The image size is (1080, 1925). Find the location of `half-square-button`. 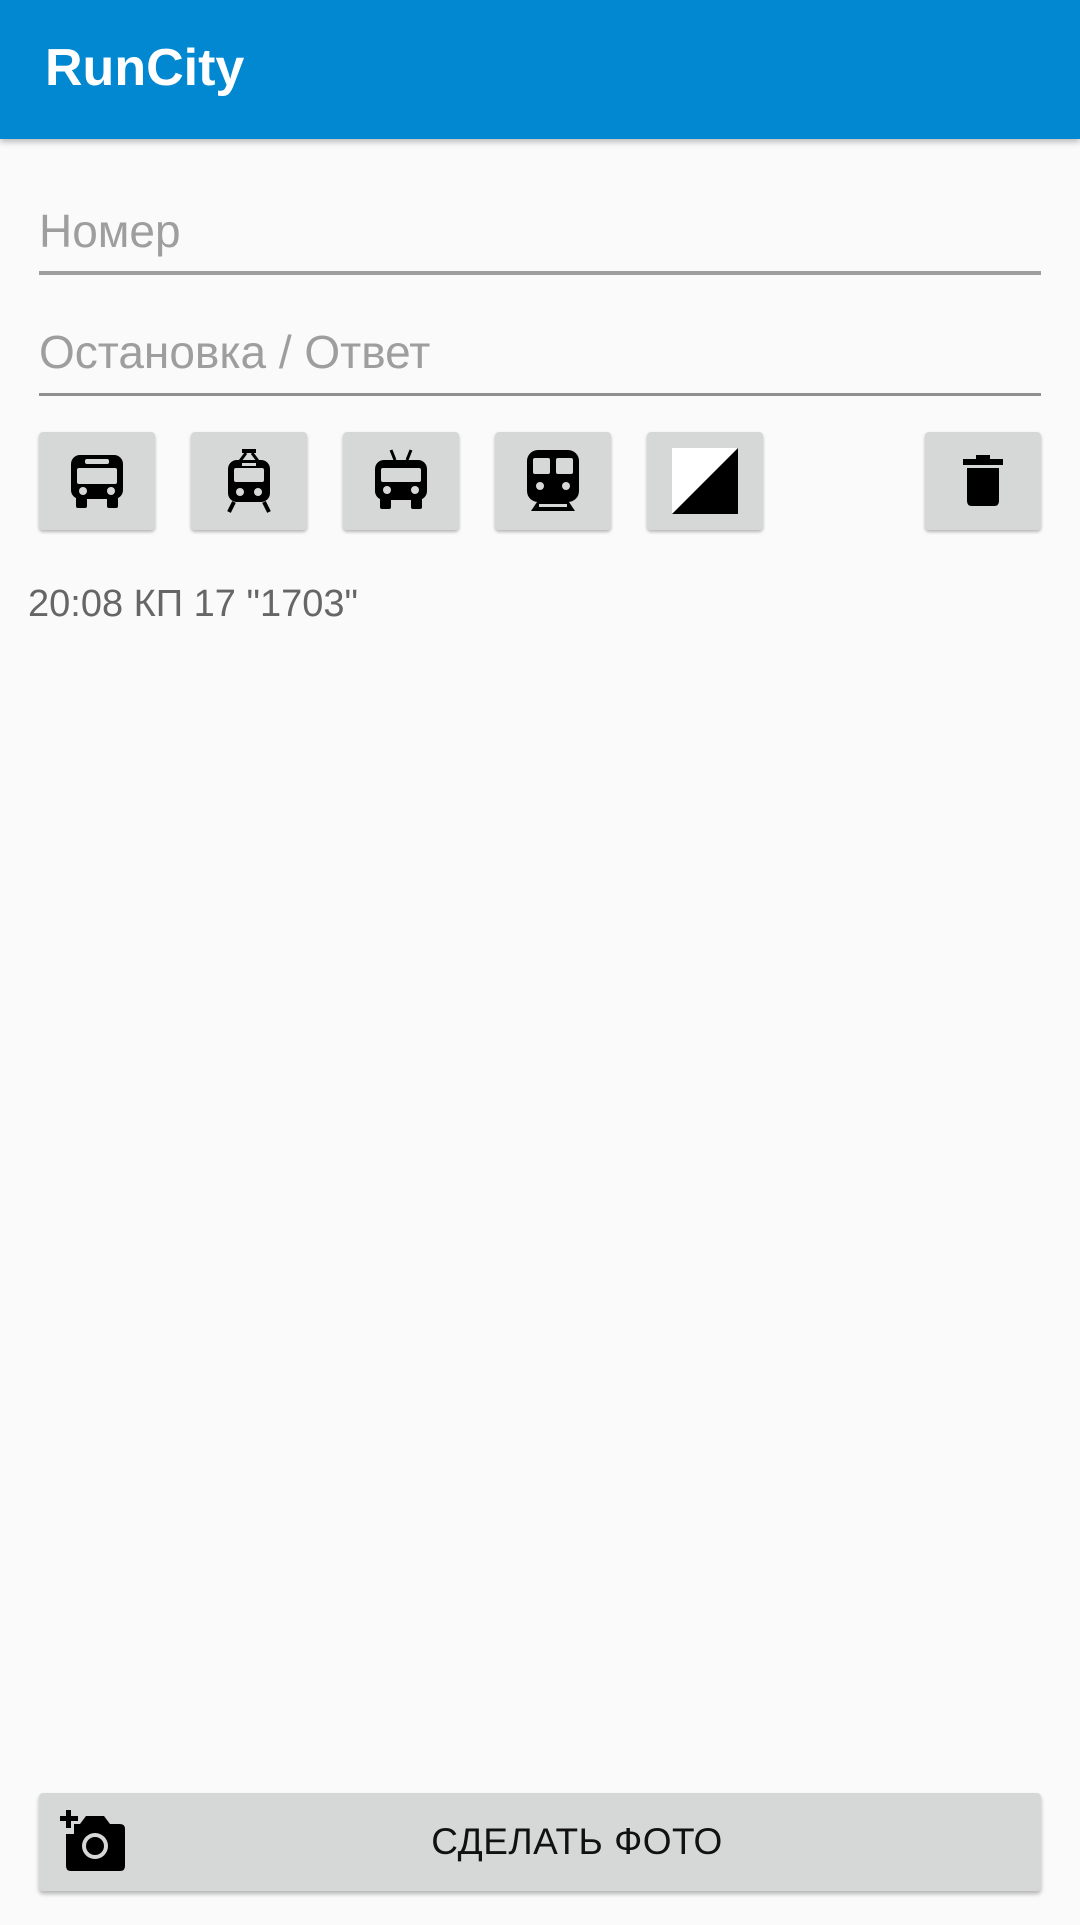

half-square-button is located at coordinates (705, 481).